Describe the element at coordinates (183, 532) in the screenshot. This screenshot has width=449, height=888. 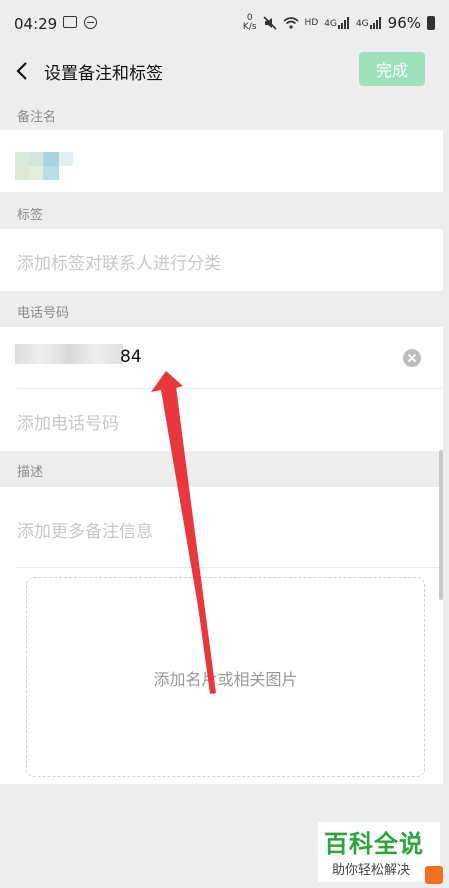
I see `annotation-arrow` at that location.